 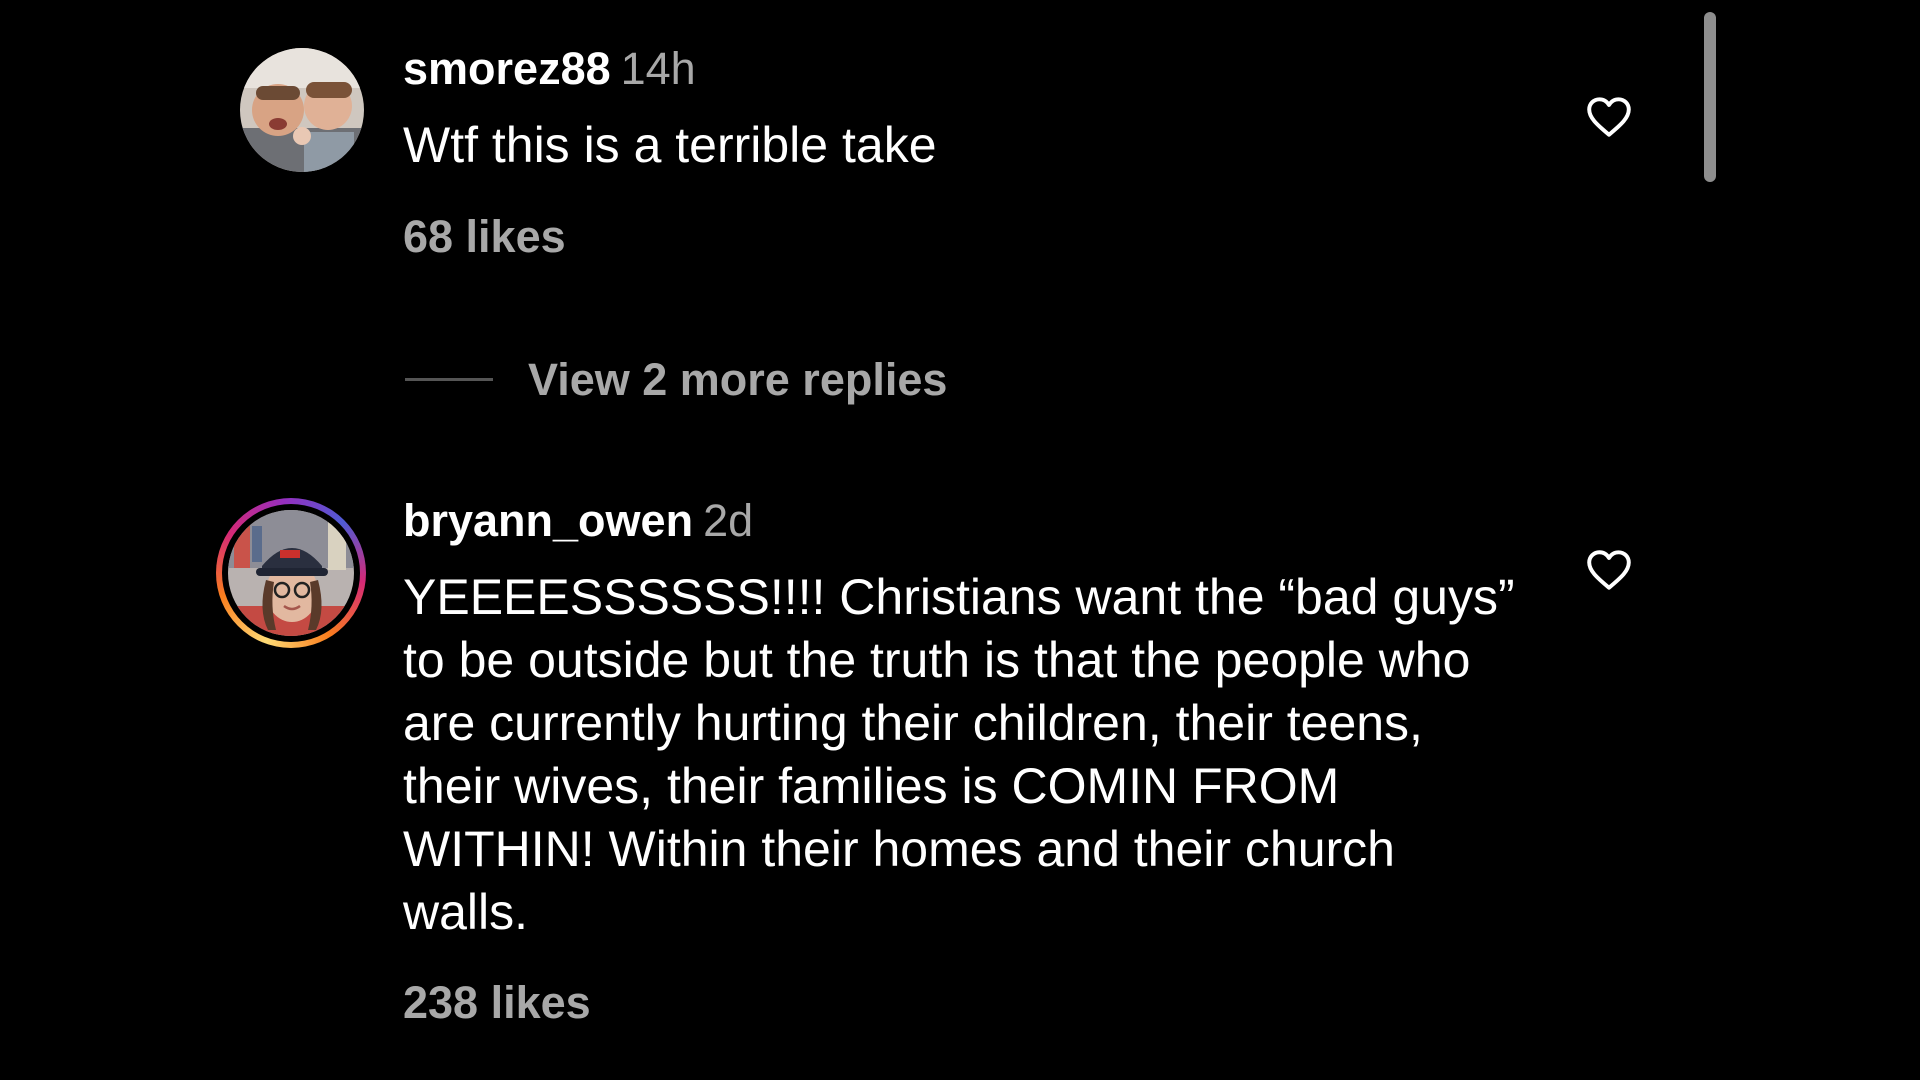 I want to click on comment-timestamp: 2d, so click(x=728, y=520).